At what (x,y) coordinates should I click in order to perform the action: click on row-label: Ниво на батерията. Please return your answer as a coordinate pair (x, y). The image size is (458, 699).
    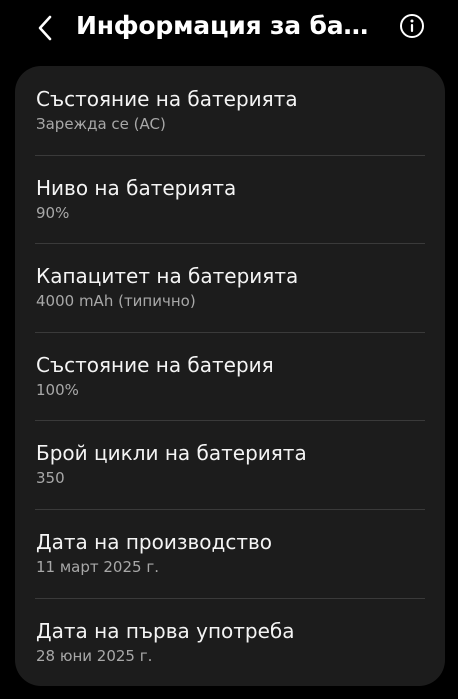
    Looking at the image, I should click on (136, 187).